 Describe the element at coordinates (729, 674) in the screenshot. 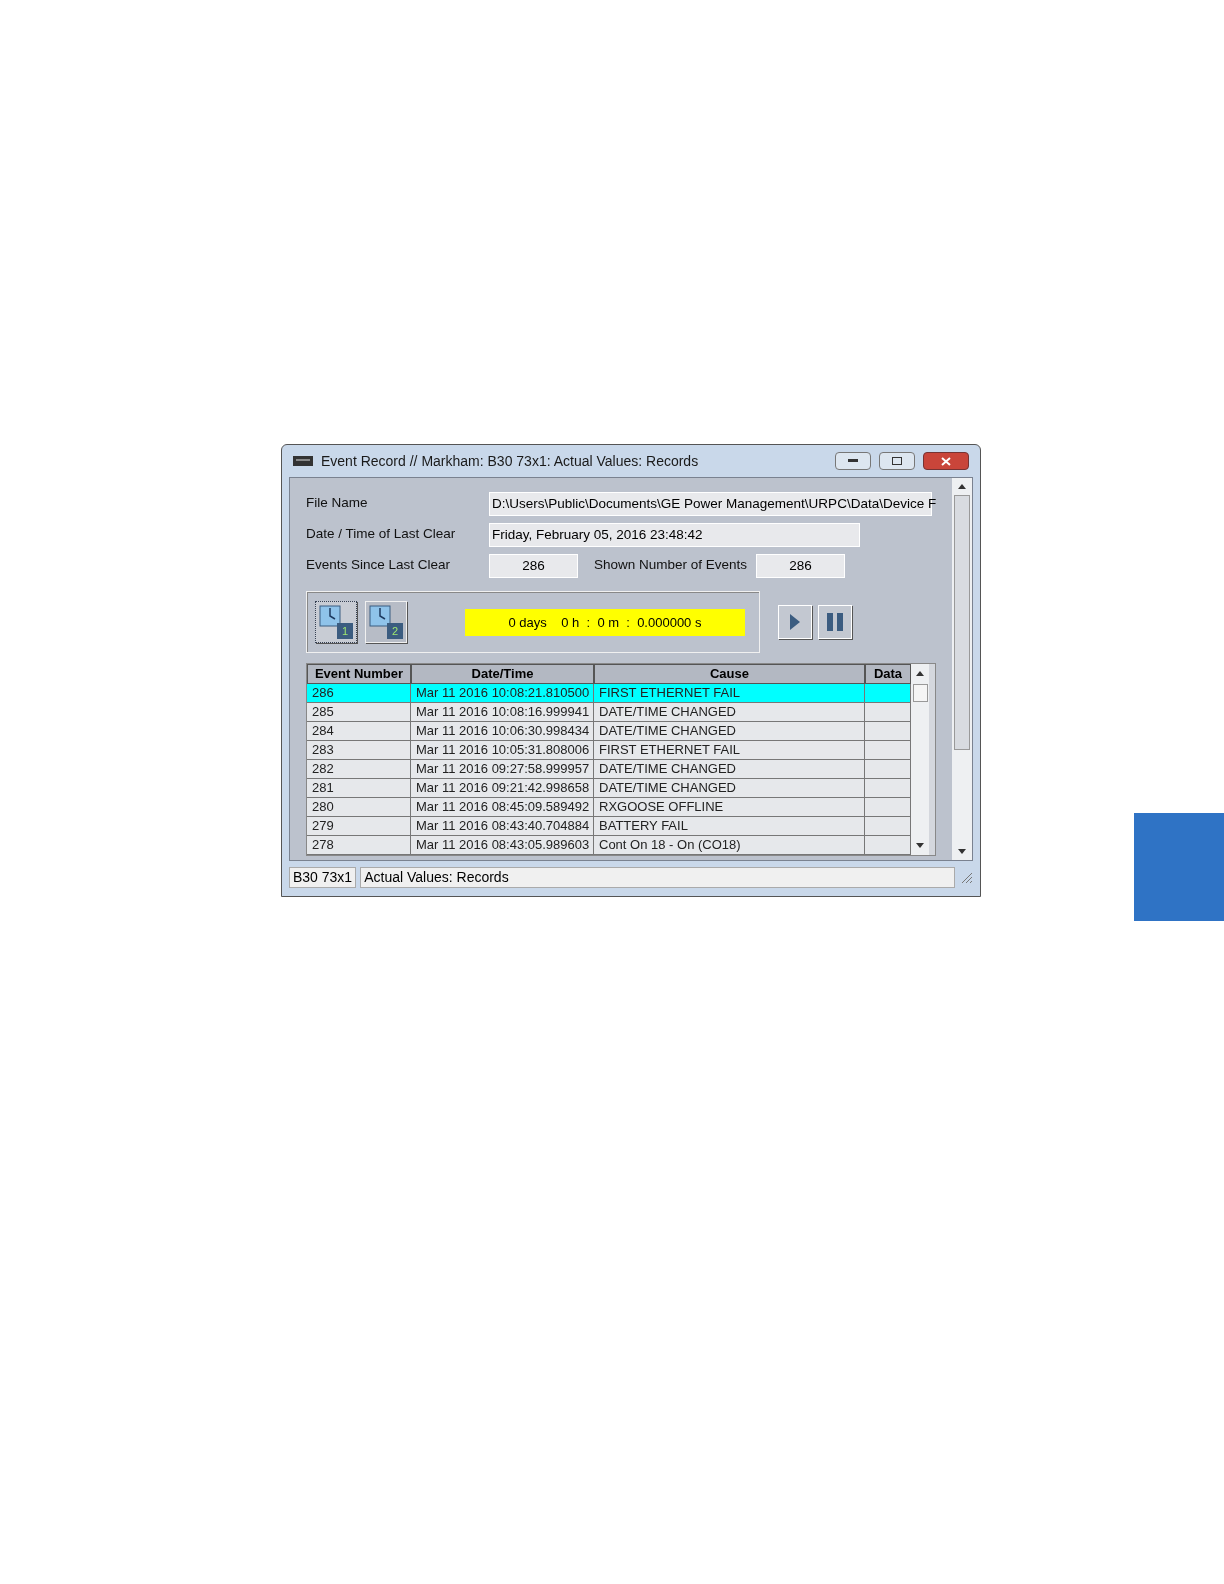

I see `column-header: Cause` at that location.